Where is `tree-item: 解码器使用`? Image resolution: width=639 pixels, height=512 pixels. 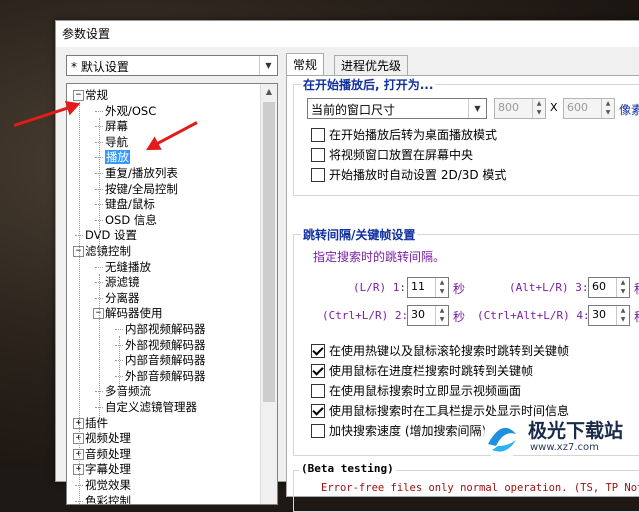
tree-item: 解码器使用 is located at coordinates (134, 313).